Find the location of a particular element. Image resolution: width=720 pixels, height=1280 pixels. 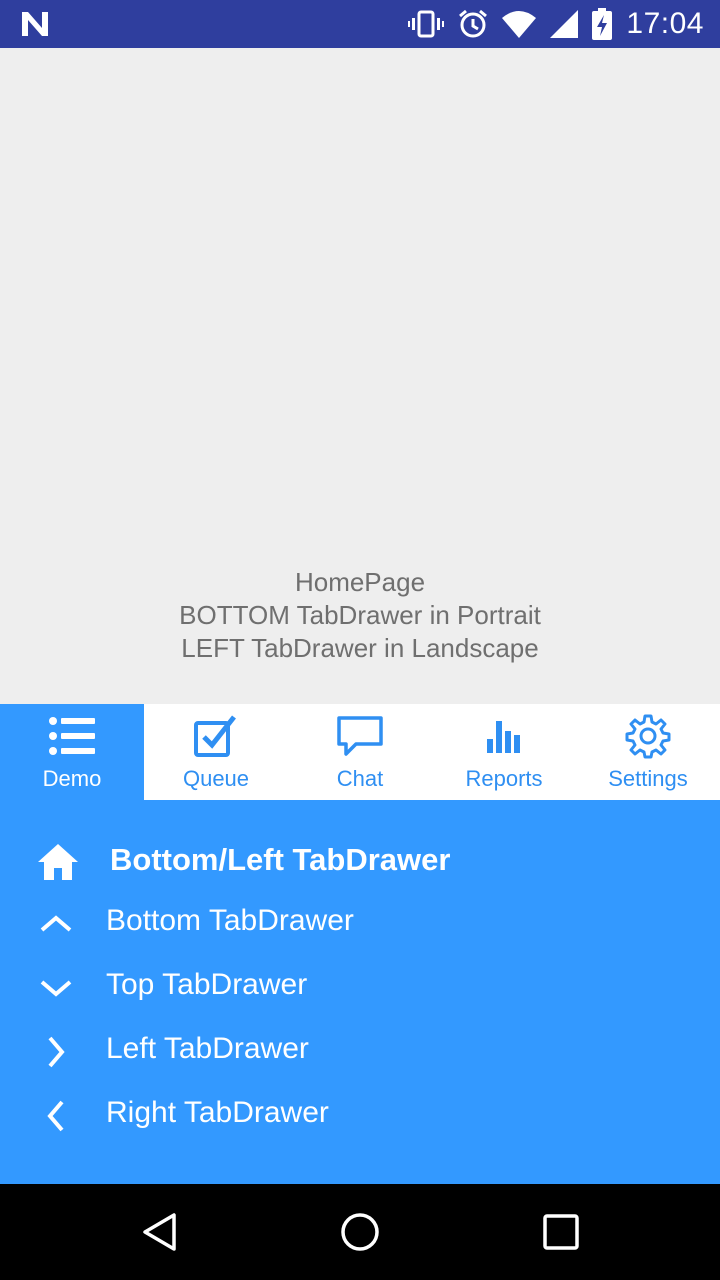

tab-bar: Demo Queue Chat Reports Settings is located at coordinates (360, 752).